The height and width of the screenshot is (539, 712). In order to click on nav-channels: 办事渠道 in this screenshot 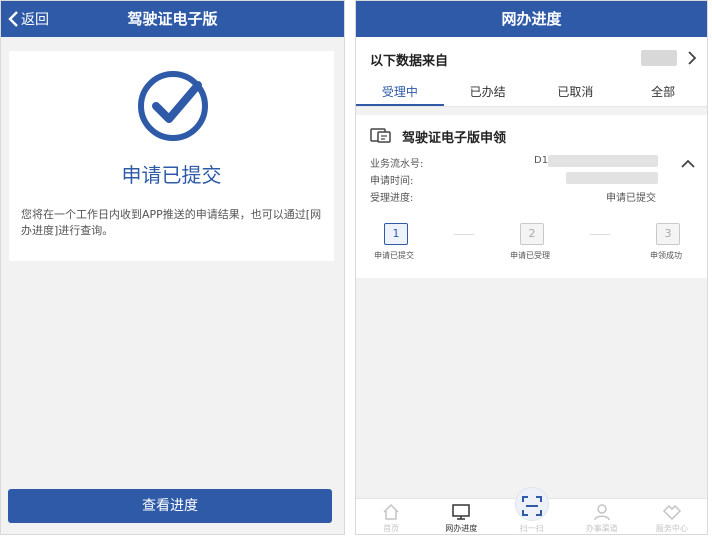, I will do `click(602, 516)`.